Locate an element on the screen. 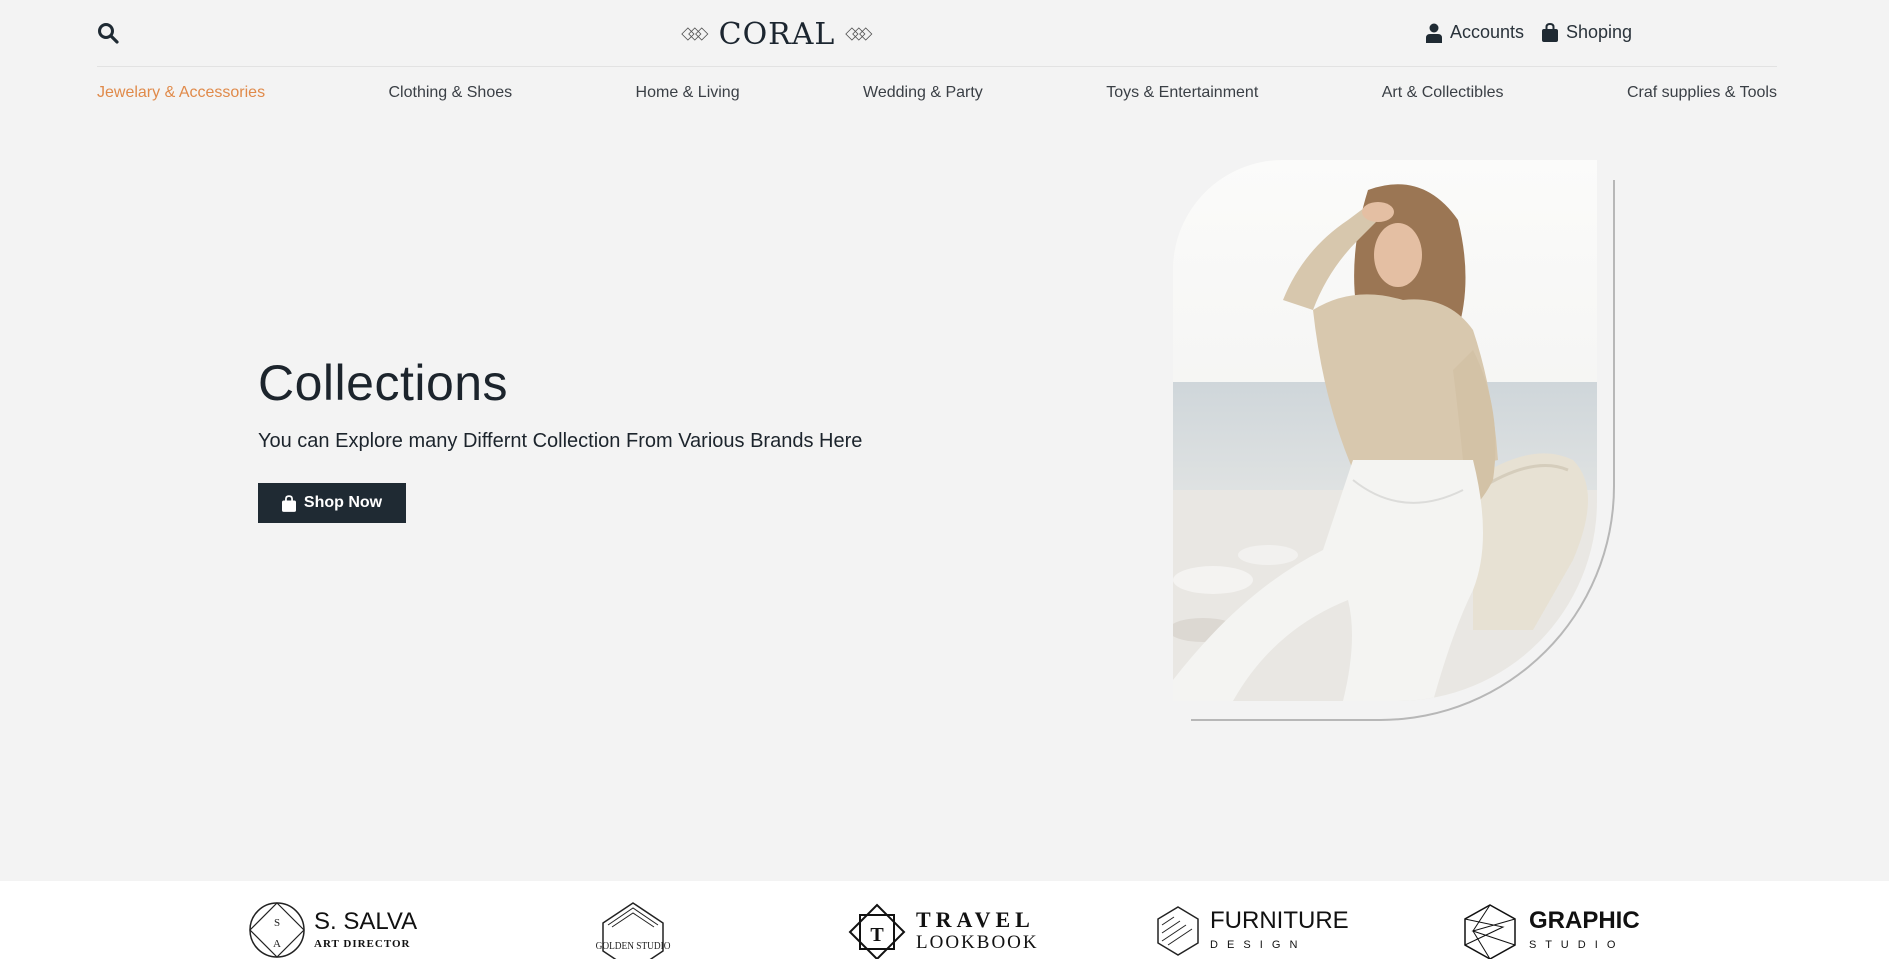  nav-item-jewelary: Jewelary & Accessories is located at coordinates (181, 96).